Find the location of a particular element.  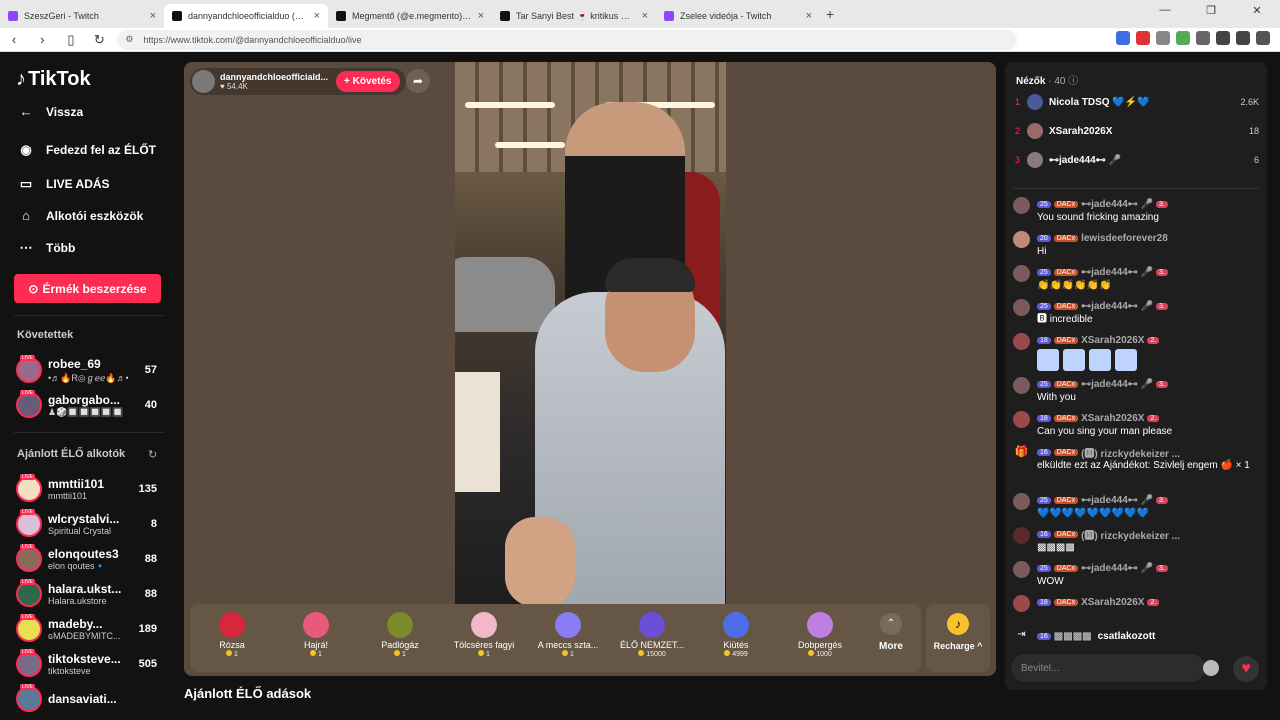

join-icon: ⇥ is located at coordinates (1021, 634).